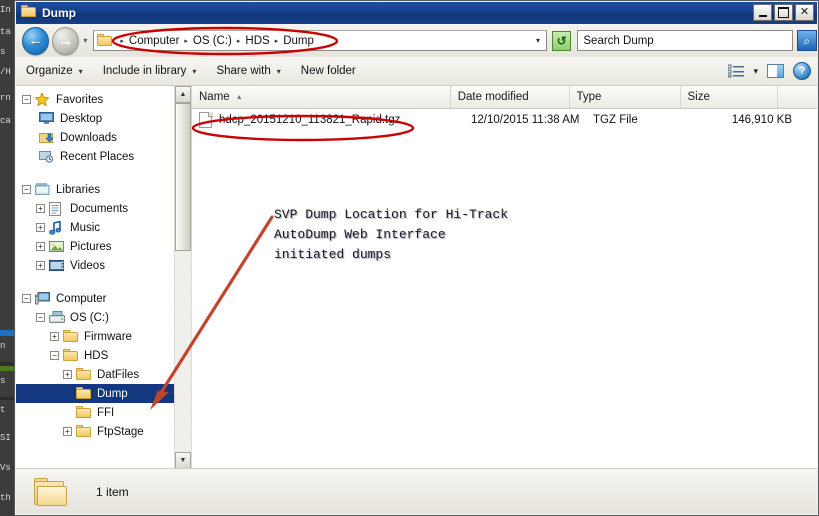 This screenshot has height=516, width=819. Describe the element at coordinates (257, 41) in the screenshot. I see `breadcrumb-item-hds: HDS` at that location.